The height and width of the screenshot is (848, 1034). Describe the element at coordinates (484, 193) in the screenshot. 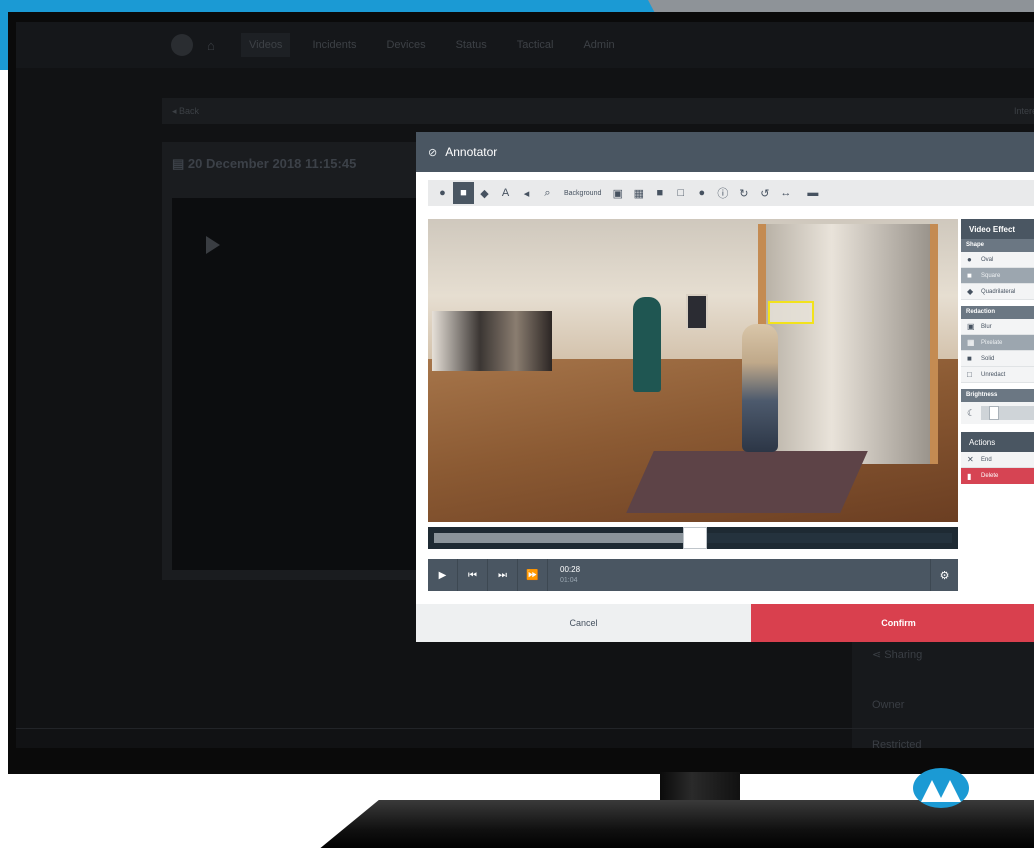

I see `diamond-tool-icon: ◆` at that location.